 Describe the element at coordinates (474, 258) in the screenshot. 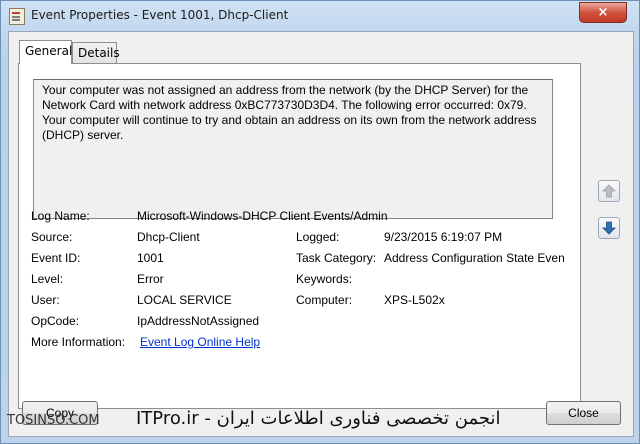

I see `task-category-value: Address Configuration State Event` at that location.